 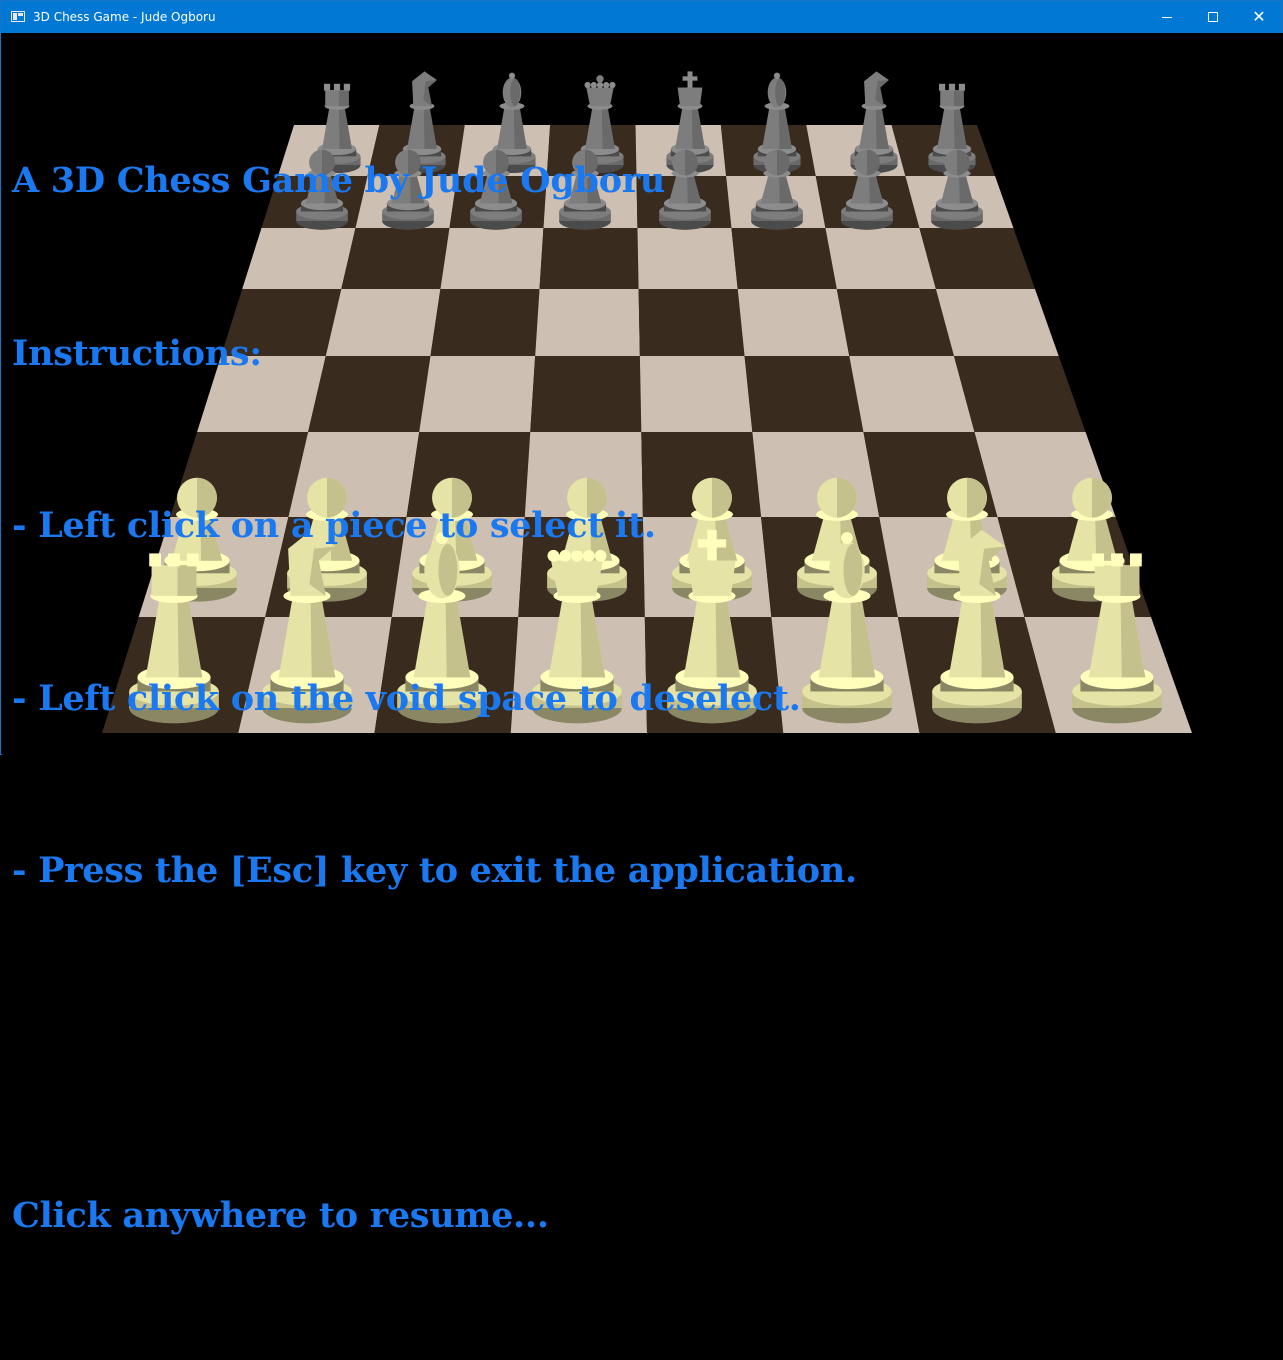 What do you see at coordinates (641, 17) in the screenshot?
I see `title-bar: 3D Chess Game - Jude Ogboru ✕` at bounding box center [641, 17].